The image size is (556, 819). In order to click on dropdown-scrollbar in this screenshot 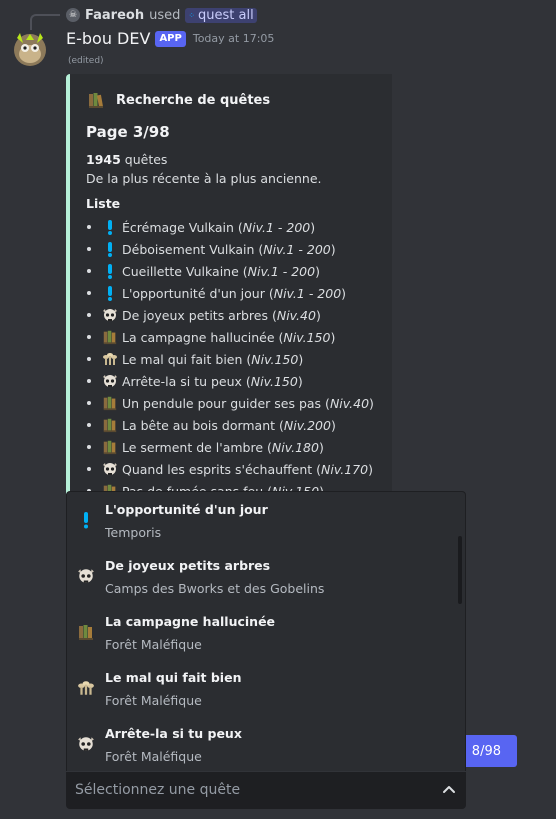, I will do `click(460, 570)`.